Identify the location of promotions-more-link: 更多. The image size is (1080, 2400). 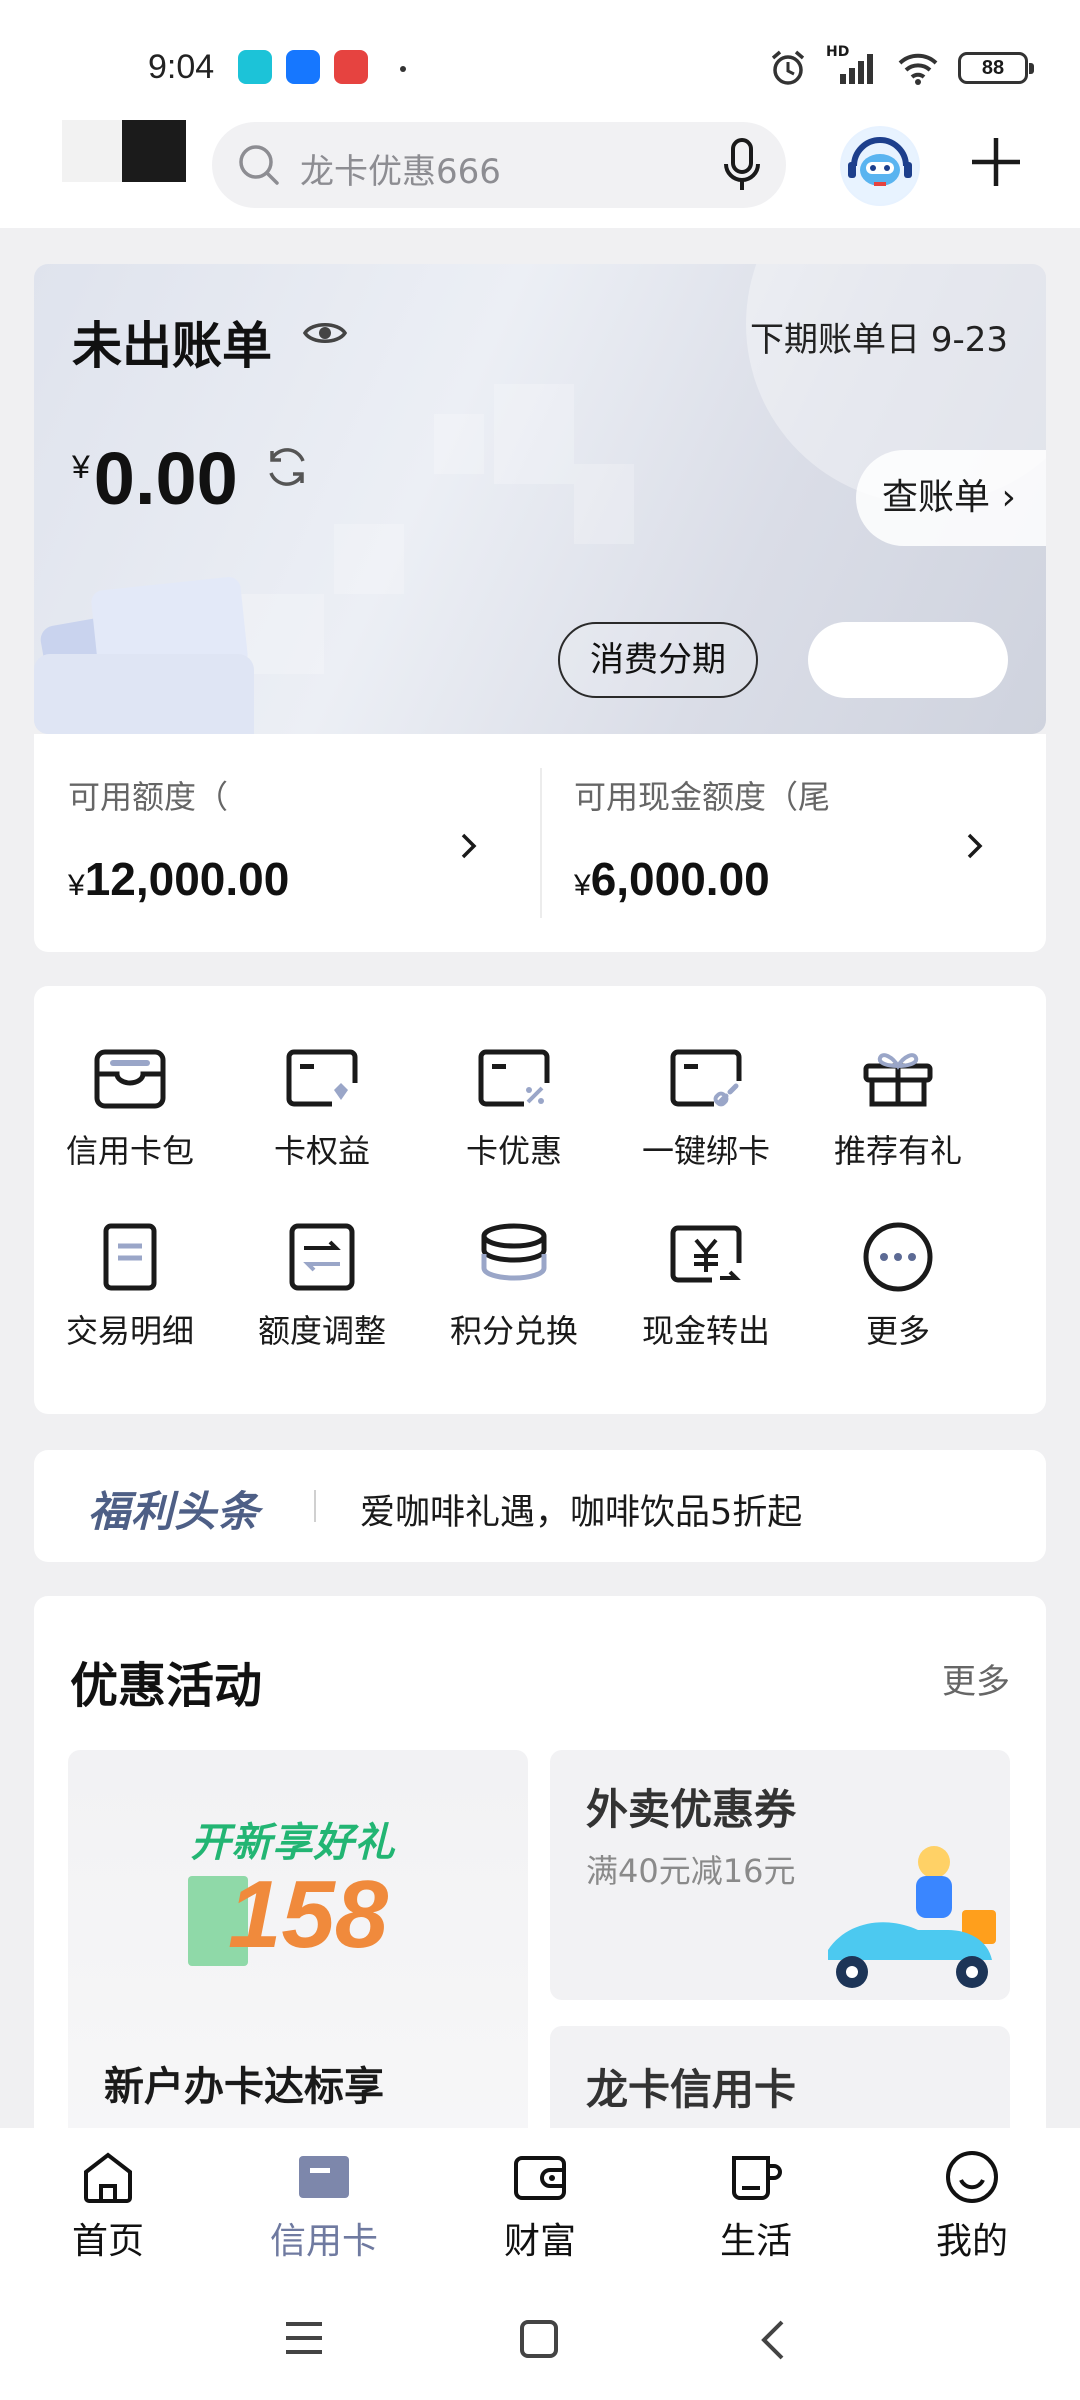
(976, 1678).